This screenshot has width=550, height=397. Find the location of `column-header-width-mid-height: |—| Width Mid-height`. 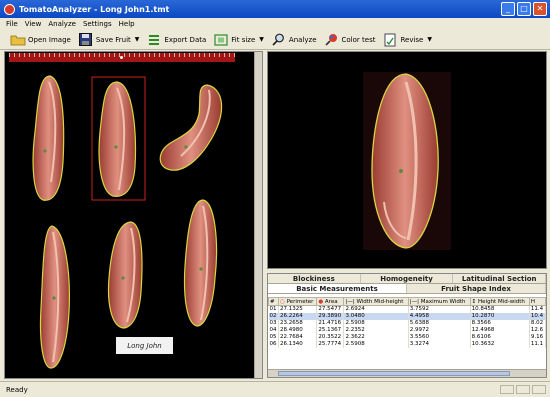

column-header-width-mid-height: |—| Width Mid-height is located at coordinates (376, 301).